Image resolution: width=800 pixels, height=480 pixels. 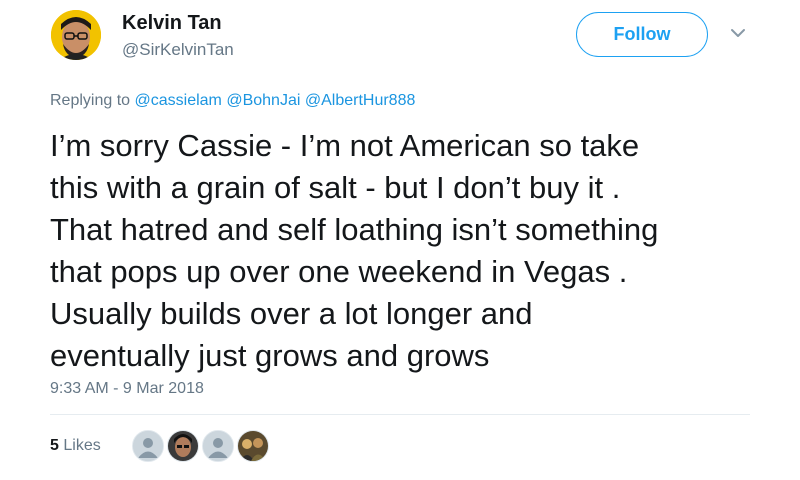 I want to click on reply-prefix: Replying to, so click(x=90, y=100).